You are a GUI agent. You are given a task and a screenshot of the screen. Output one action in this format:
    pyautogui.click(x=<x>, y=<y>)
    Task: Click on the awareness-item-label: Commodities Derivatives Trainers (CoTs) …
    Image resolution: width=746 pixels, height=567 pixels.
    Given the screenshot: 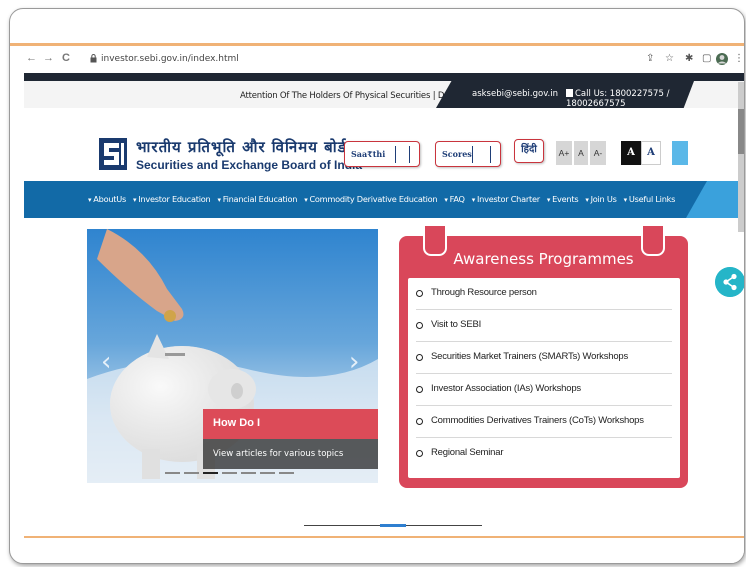 What is the action you would take?
    pyautogui.click(x=537, y=420)
    